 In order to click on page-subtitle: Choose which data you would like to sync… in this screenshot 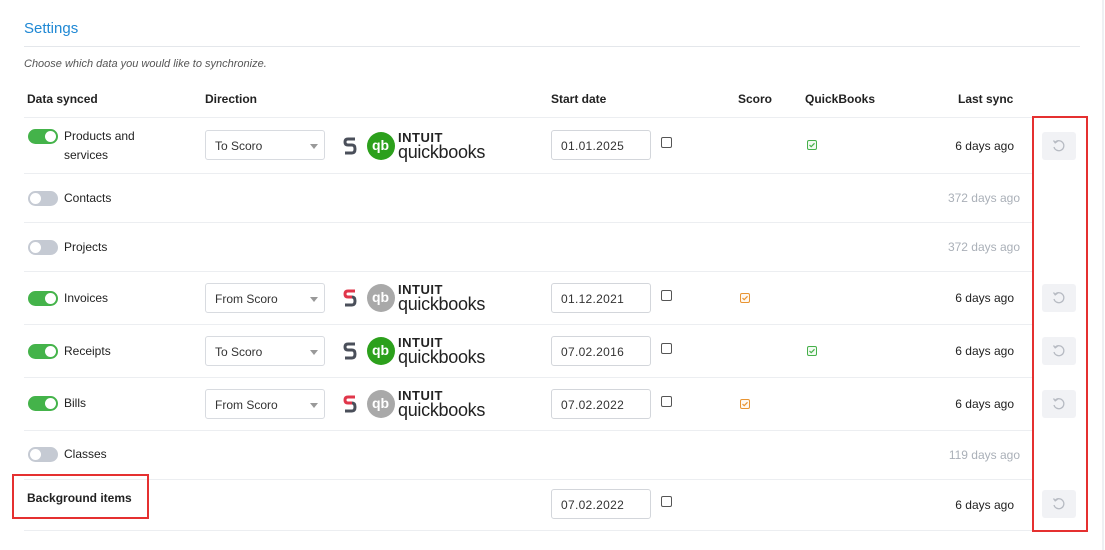, I will do `click(145, 64)`.